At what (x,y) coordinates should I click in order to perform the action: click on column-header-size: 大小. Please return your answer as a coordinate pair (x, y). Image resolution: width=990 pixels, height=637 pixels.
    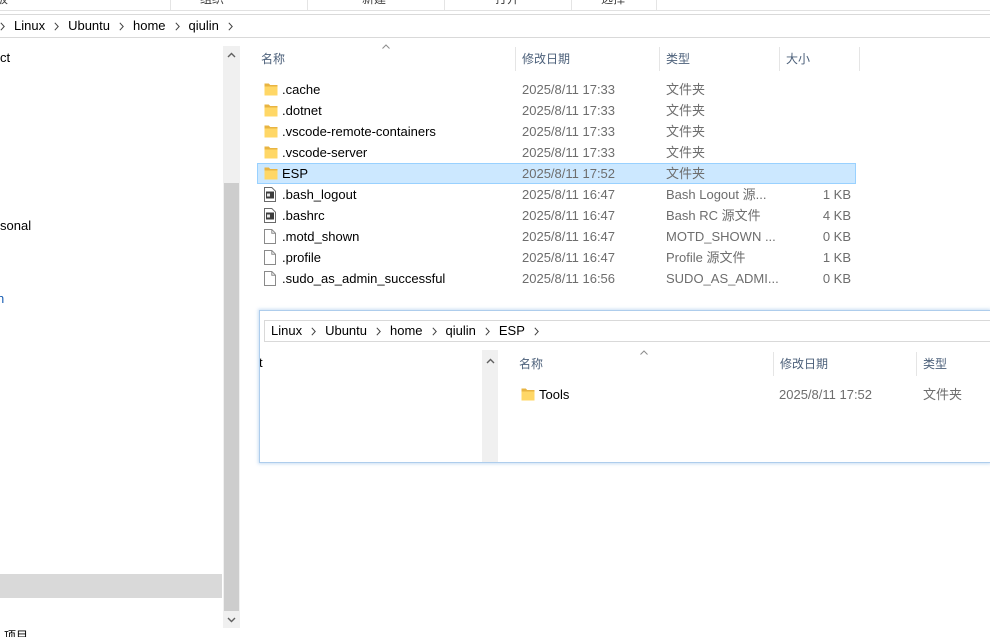
    Looking at the image, I should click on (798, 59).